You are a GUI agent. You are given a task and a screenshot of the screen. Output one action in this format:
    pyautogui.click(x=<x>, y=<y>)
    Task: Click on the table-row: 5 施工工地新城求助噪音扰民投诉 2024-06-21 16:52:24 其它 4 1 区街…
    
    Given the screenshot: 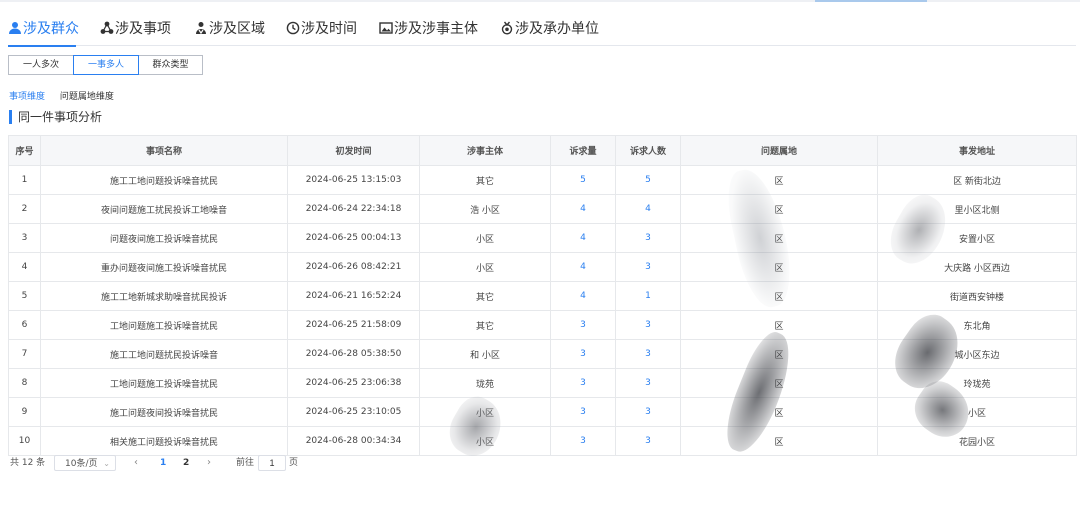 What is the action you would take?
    pyautogui.click(x=542, y=296)
    